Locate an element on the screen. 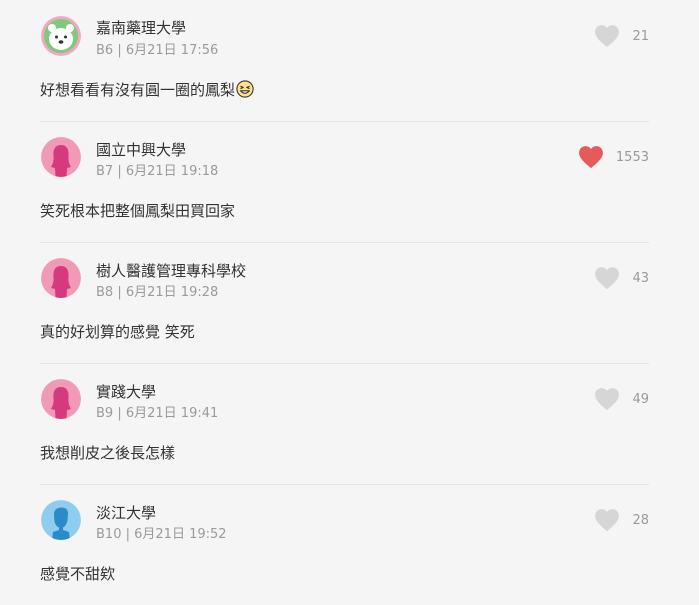 This screenshot has height=605, width=699. school-name: 樹人醫護管理專科學校 is located at coordinates (171, 271).